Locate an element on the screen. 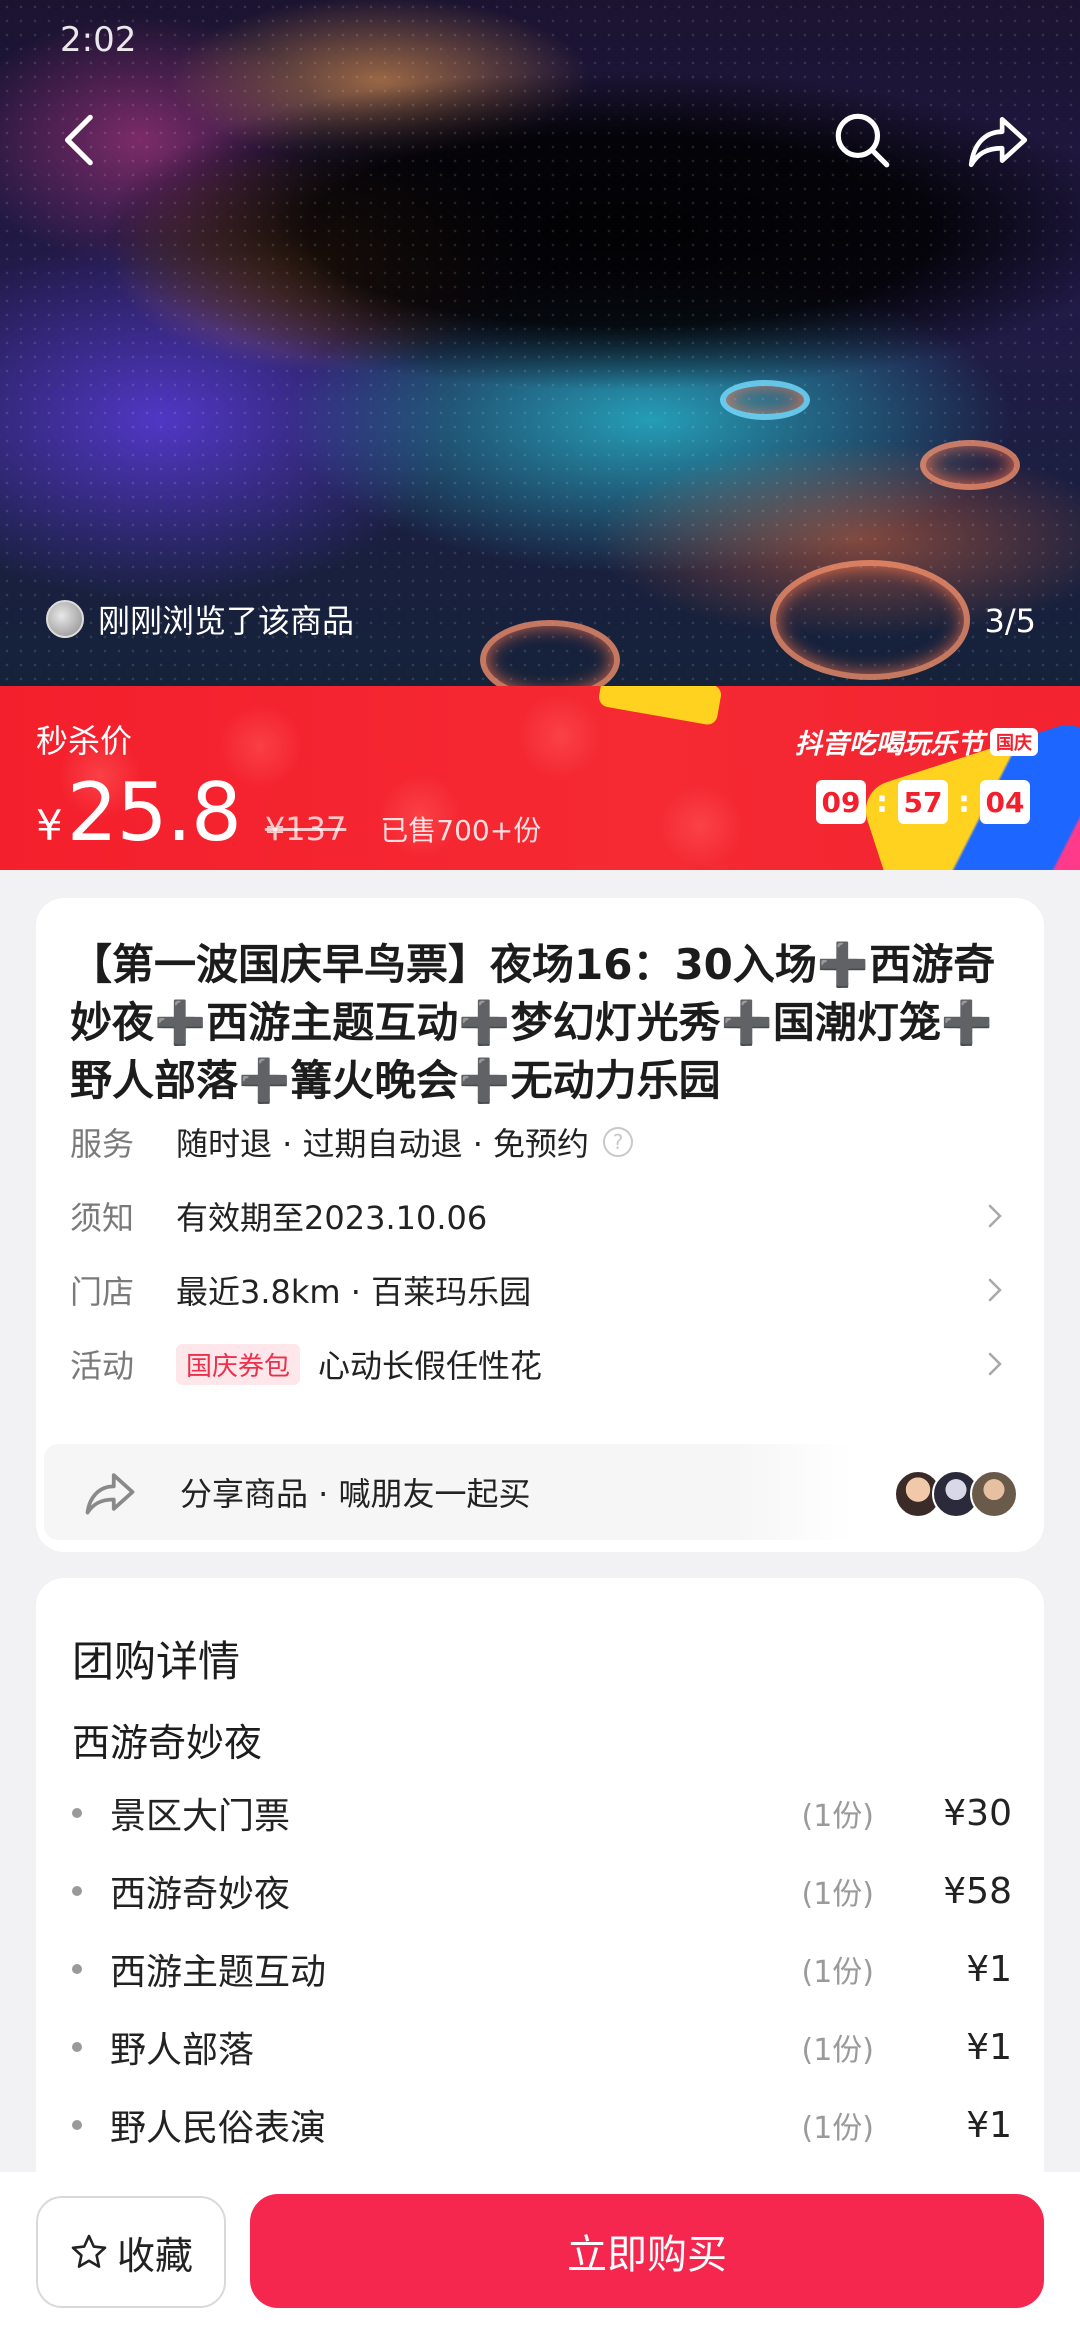 This screenshot has height=2340, width=1080. item-name: 景区大门票 is located at coordinates (200, 1816).